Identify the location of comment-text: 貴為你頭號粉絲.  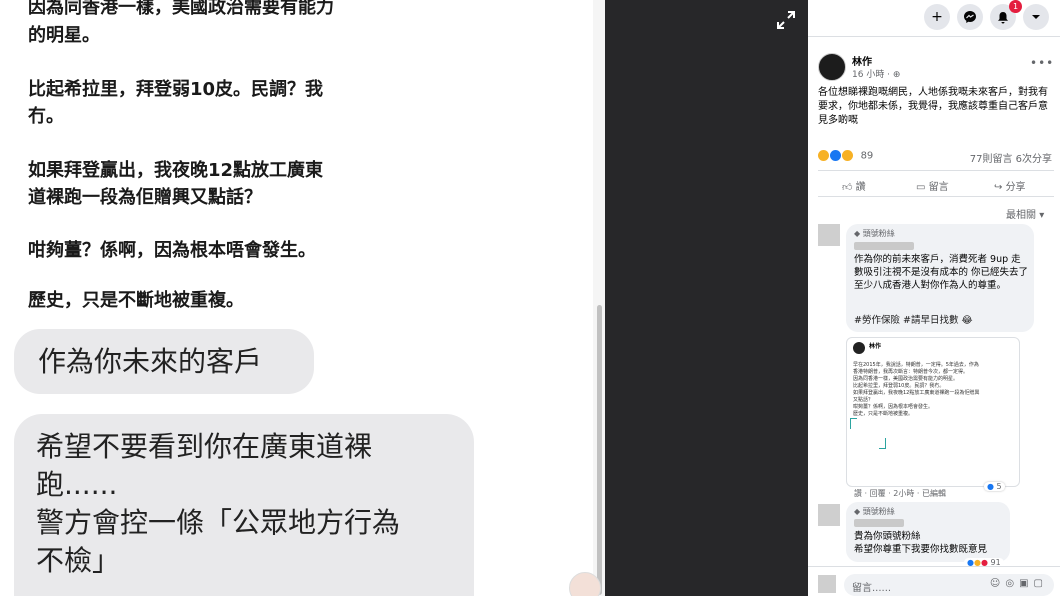
(887, 536).